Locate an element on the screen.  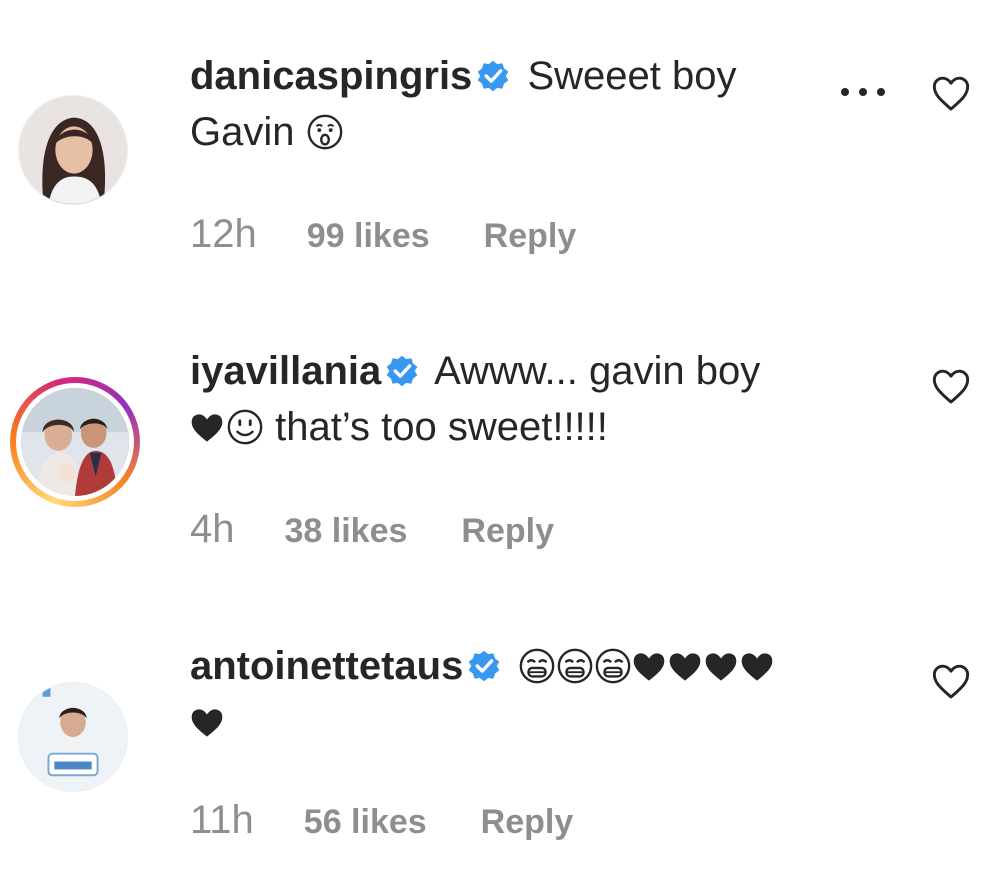
more-options-button is located at coordinates (864, 92).